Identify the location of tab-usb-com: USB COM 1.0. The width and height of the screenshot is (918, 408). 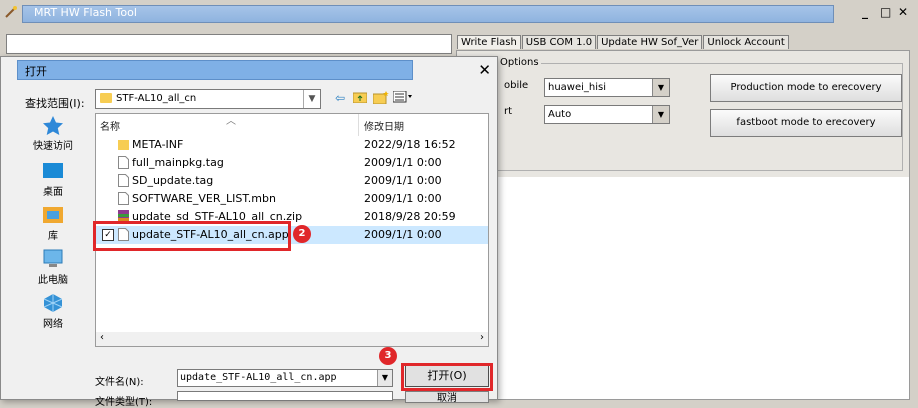
(559, 42).